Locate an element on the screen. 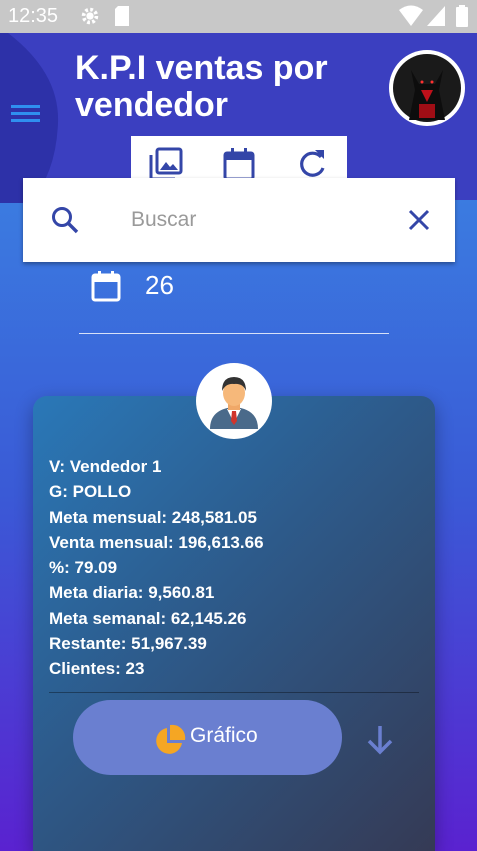 The image size is (477, 851). battery-icon is located at coordinates (462, 16).